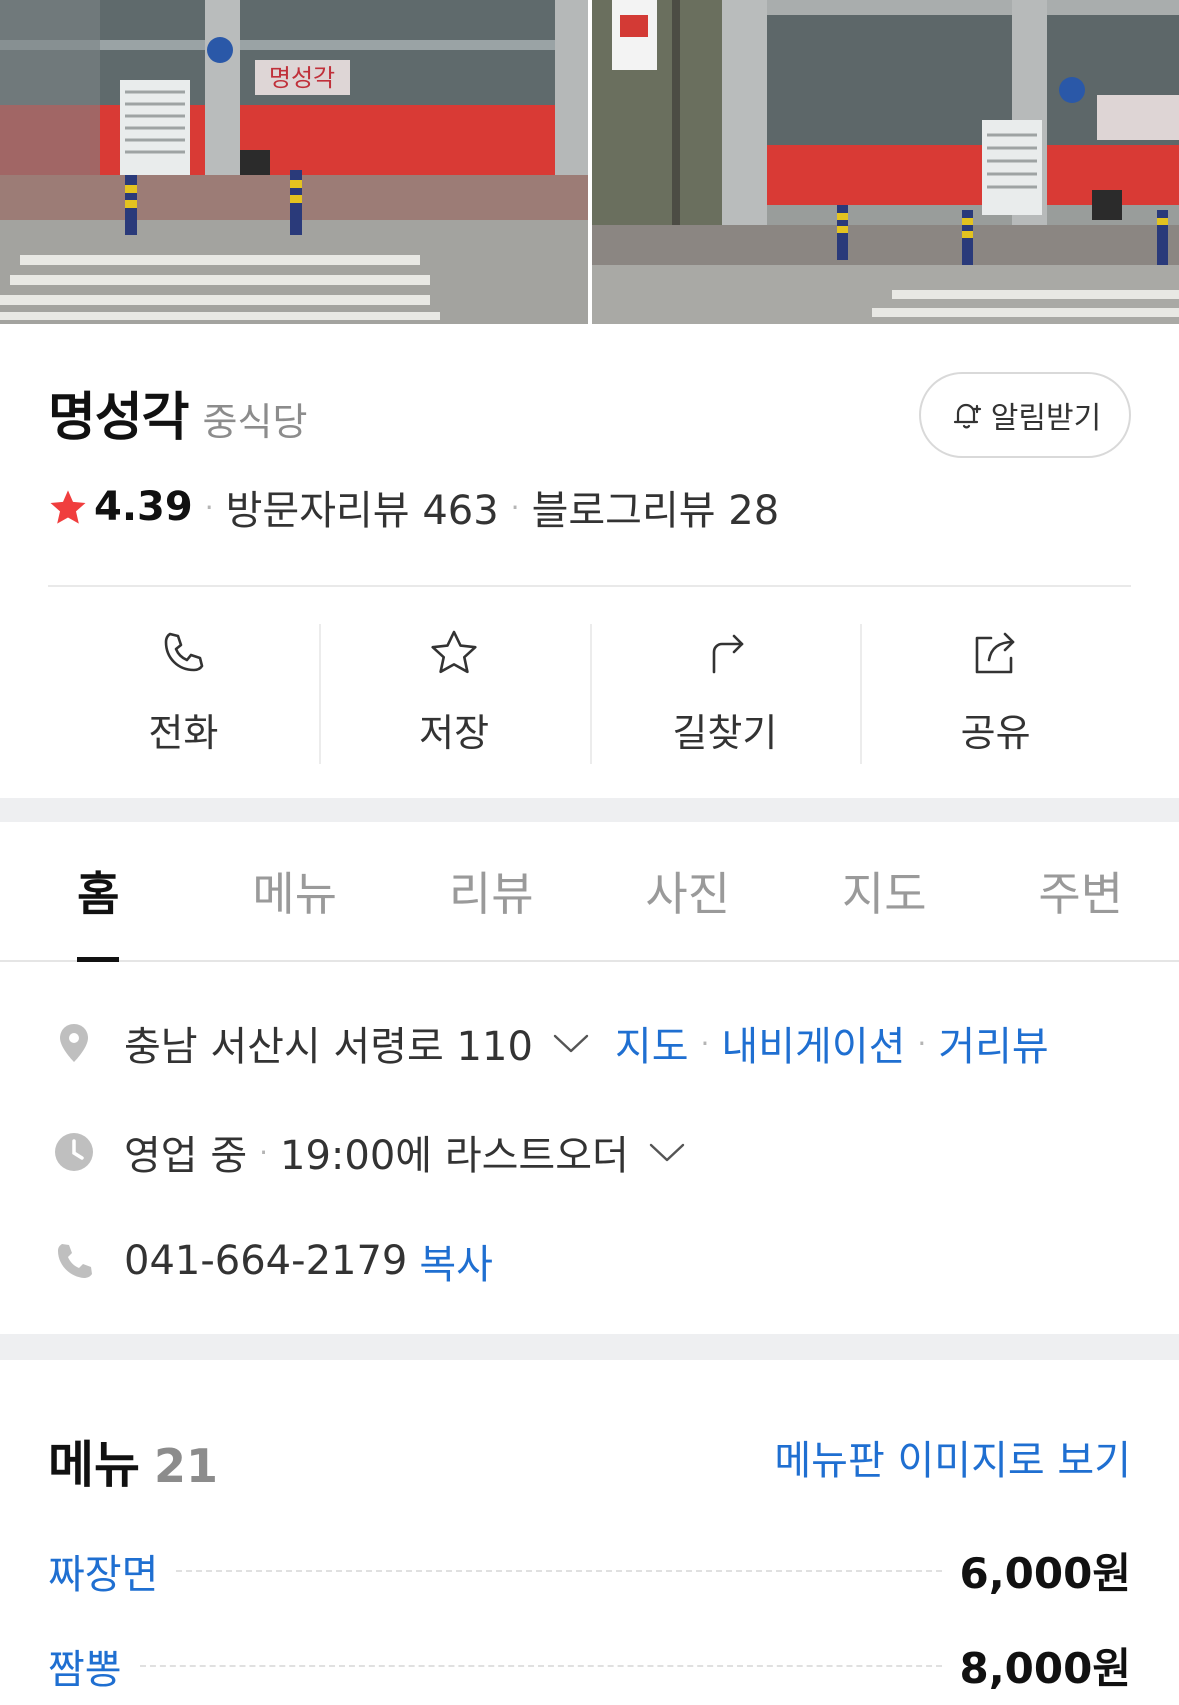 The height and width of the screenshot is (1705, 1179). What do you see at coordinates (295, 891) in the screenshot?
I see `tab-menu: 메뉴` at bounding box center [295, 891].